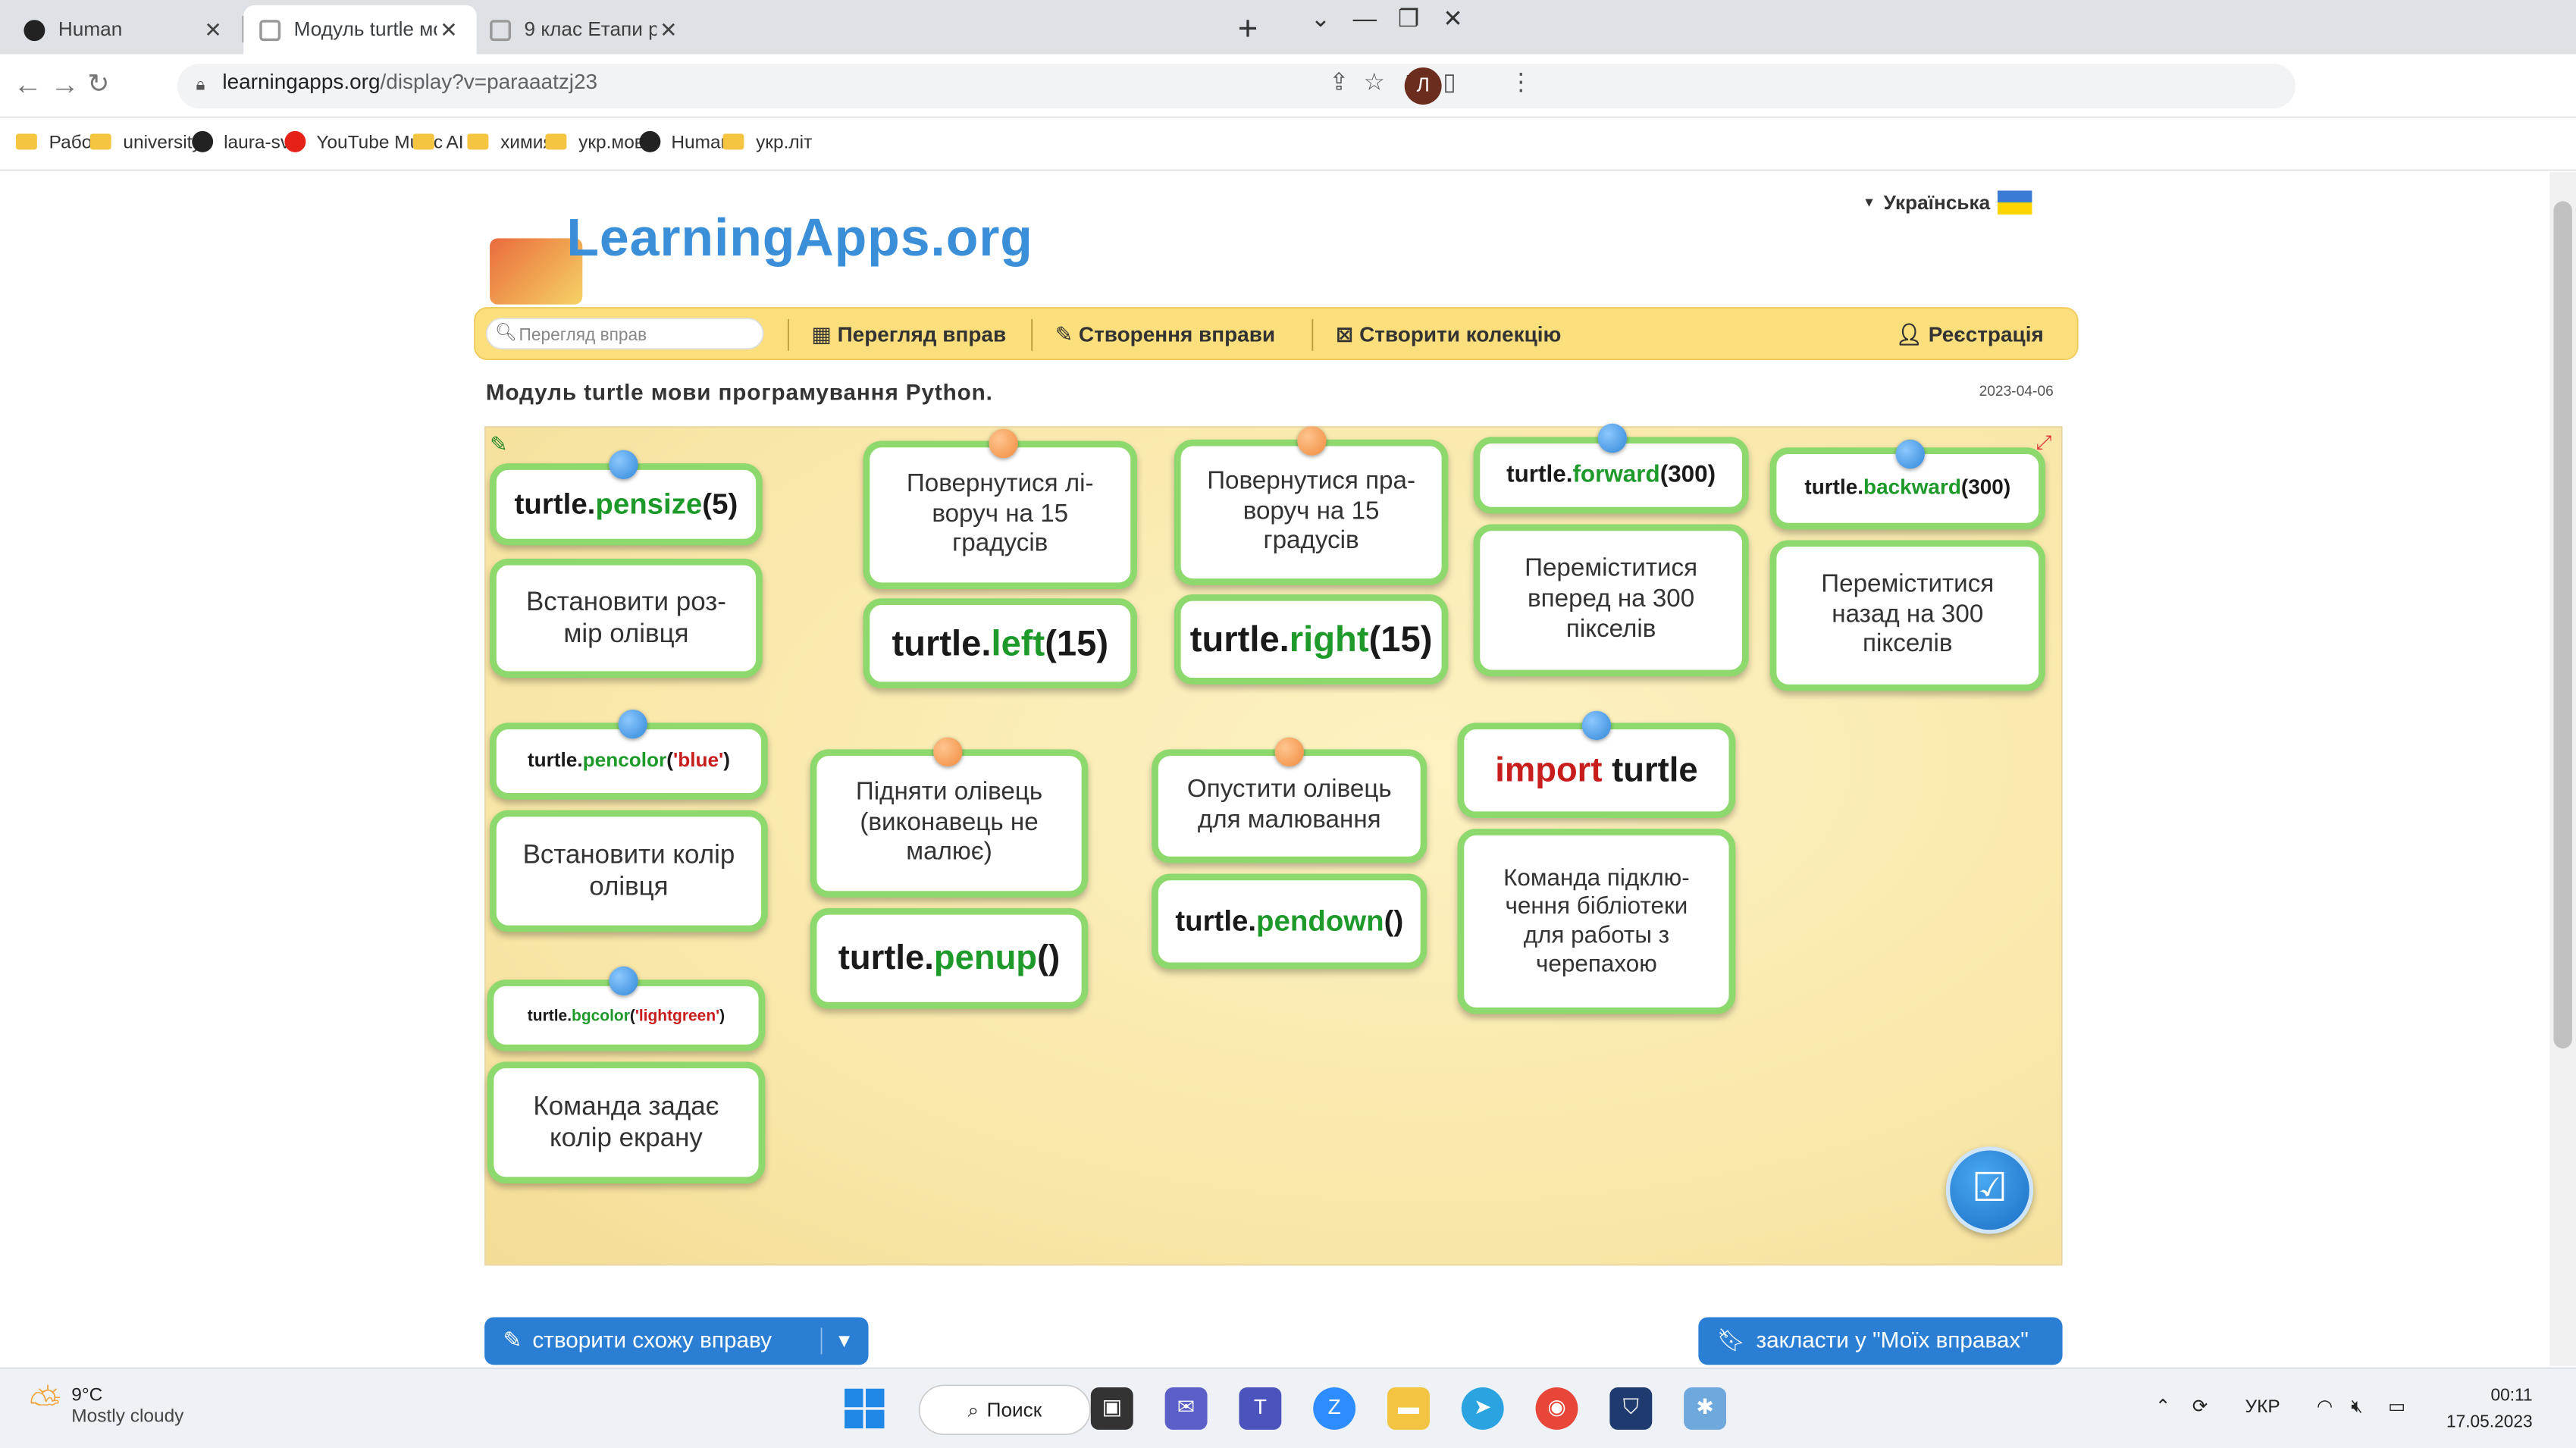 Image resolution: width=2576 pixels, height=1448 pixels. Describe the element at coordinates (246, 141) in the screenshot. I see `bookmark-laura-svg: laura-svg` at that location.